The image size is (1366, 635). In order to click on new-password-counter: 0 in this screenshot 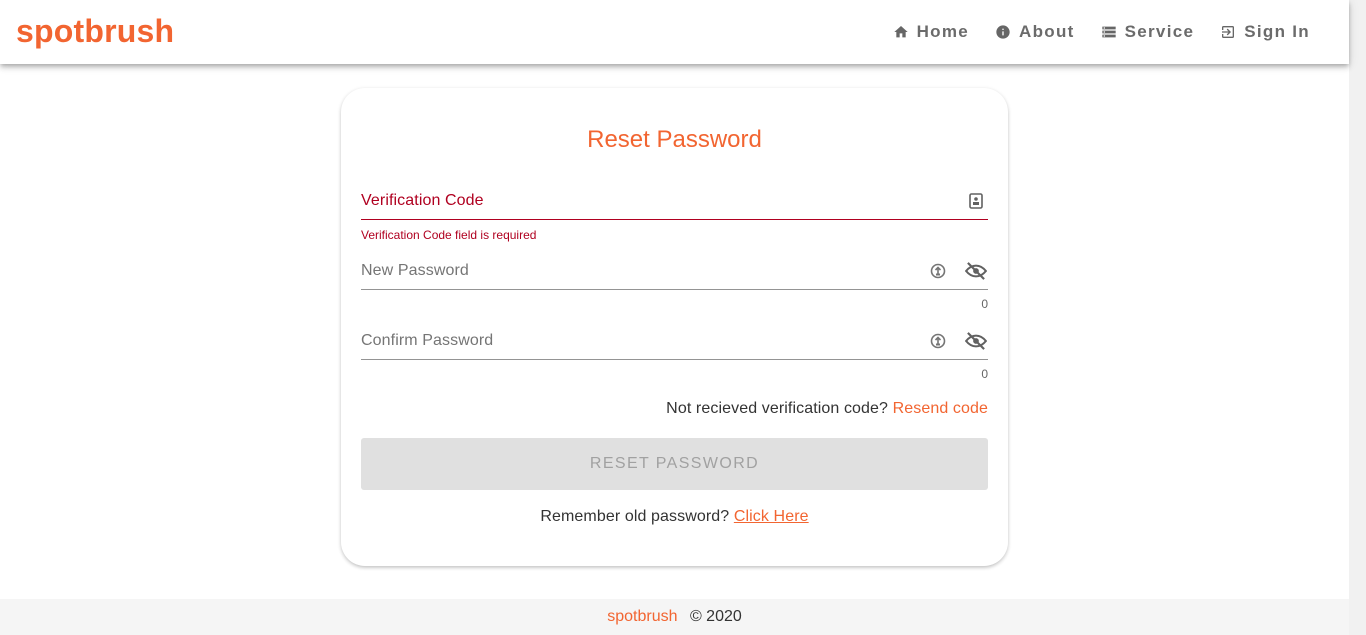, I will do `click(984, 304)`.